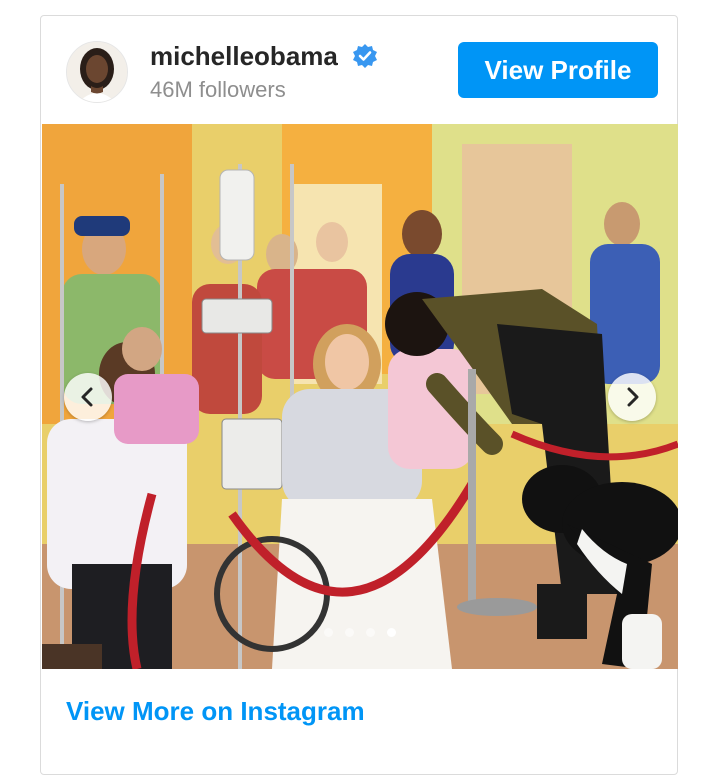 The image size is (720, 775). I want to click on profile-avatar, so click(97, 72).